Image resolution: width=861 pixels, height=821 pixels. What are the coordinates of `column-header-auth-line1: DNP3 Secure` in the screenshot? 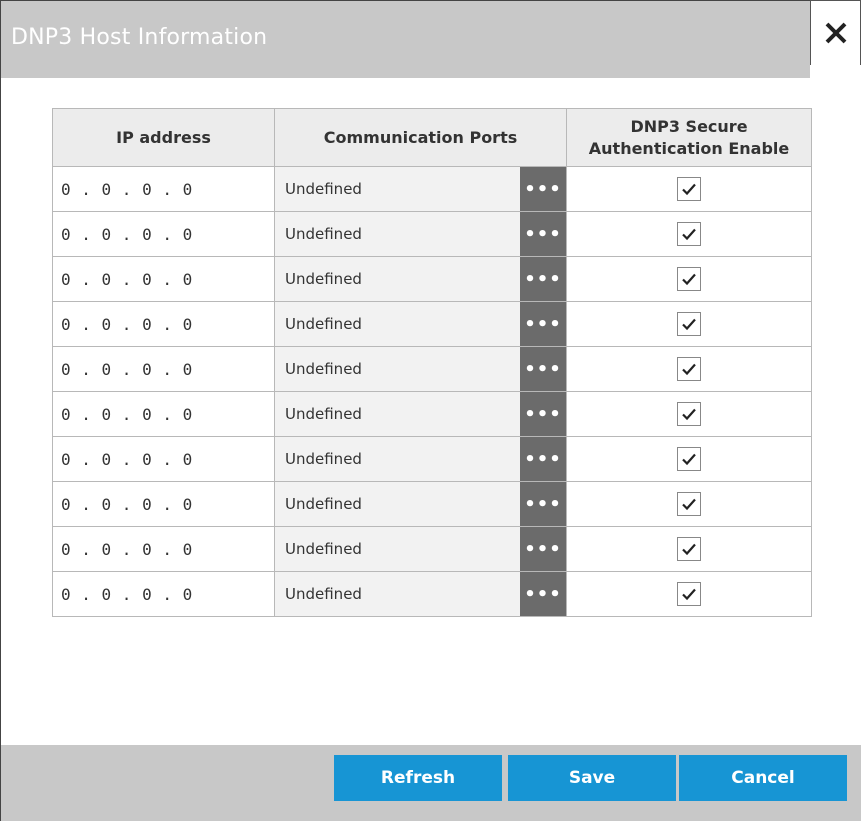 It's located at (689, 126).